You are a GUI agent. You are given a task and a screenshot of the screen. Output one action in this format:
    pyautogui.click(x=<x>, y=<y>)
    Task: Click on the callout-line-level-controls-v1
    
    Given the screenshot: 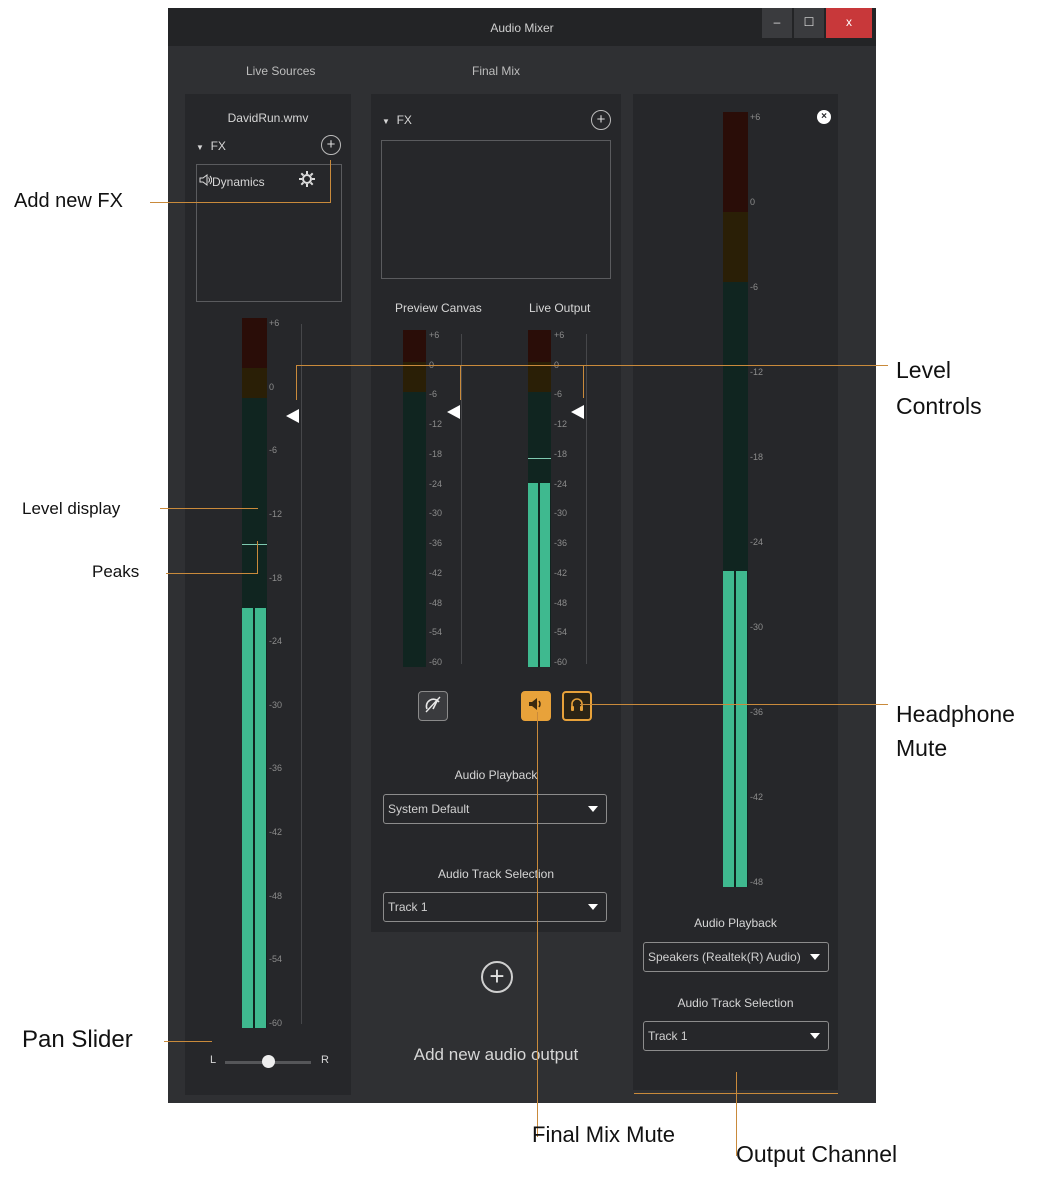 What is the action you would take?
    pyautogui.click(x=296, y=382)
    